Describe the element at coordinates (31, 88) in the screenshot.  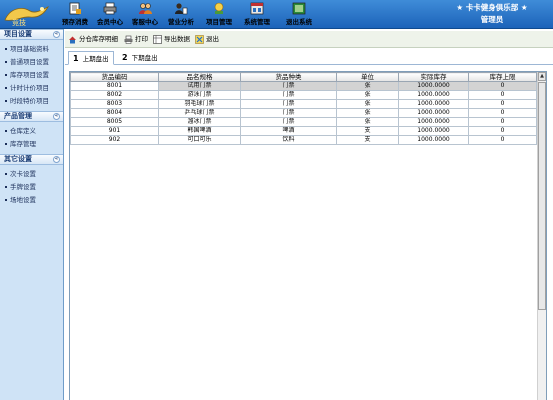
I see `sidebar-item-timed-project: 计时计价项目` at that location.